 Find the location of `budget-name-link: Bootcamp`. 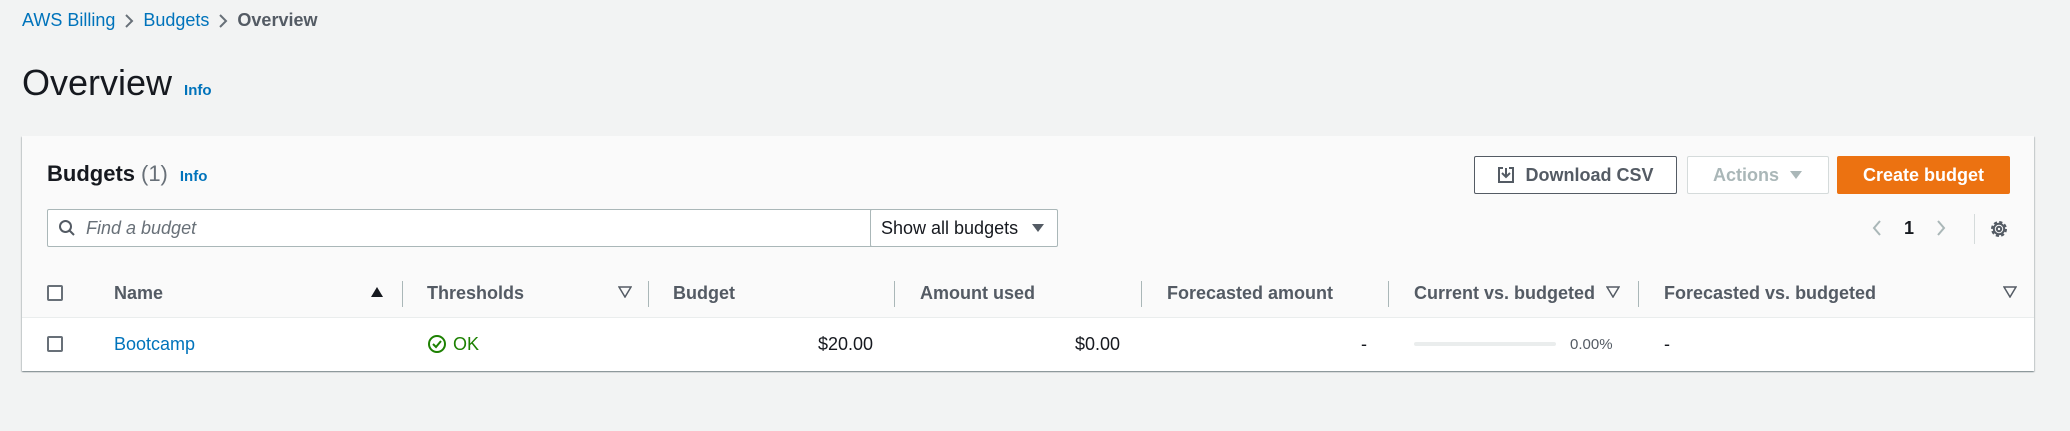

budget-name-link: Bootcamp is located at coordinates (154, 344).